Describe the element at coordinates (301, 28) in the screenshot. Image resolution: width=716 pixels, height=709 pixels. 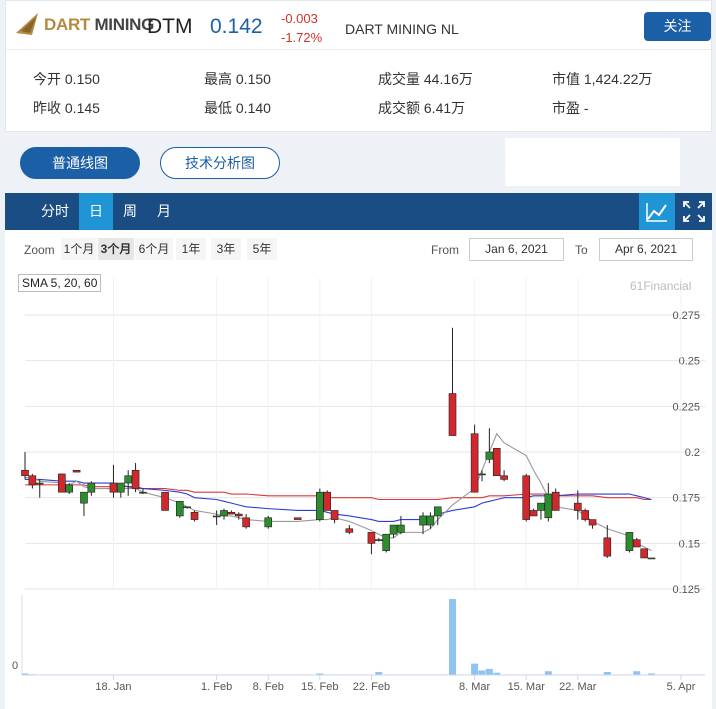
I see `price-change: -0.003 -1.72%` at that location.